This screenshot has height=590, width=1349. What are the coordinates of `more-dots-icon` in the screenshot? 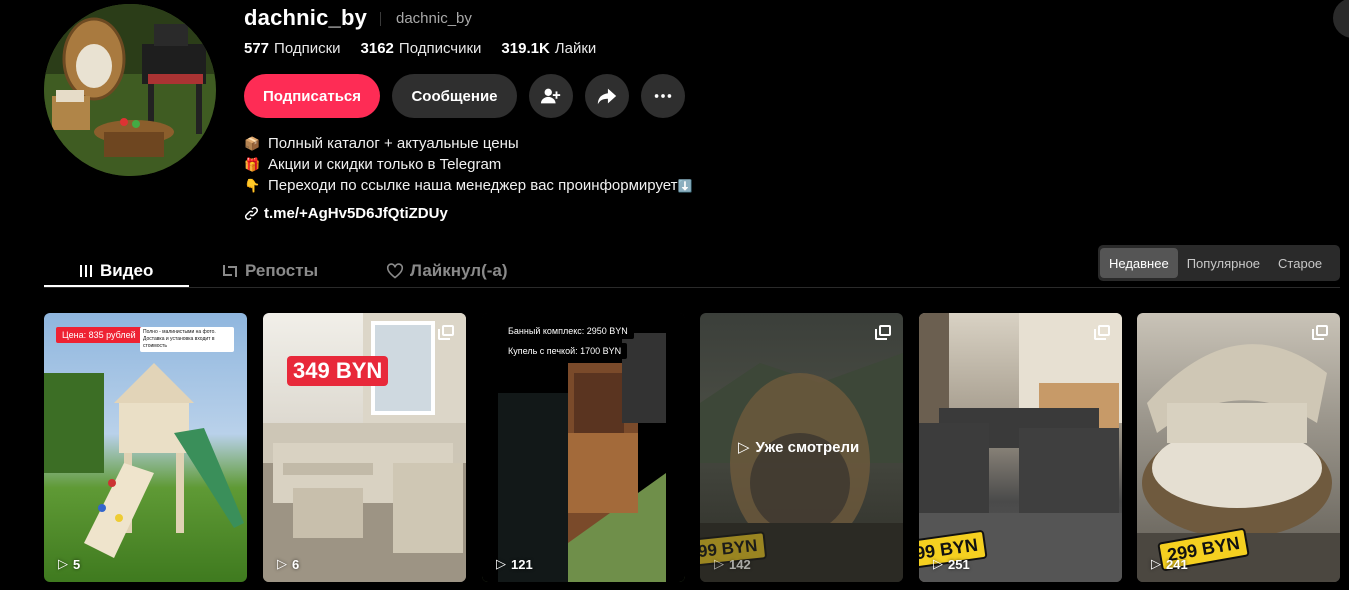 It's located at (663, 96).